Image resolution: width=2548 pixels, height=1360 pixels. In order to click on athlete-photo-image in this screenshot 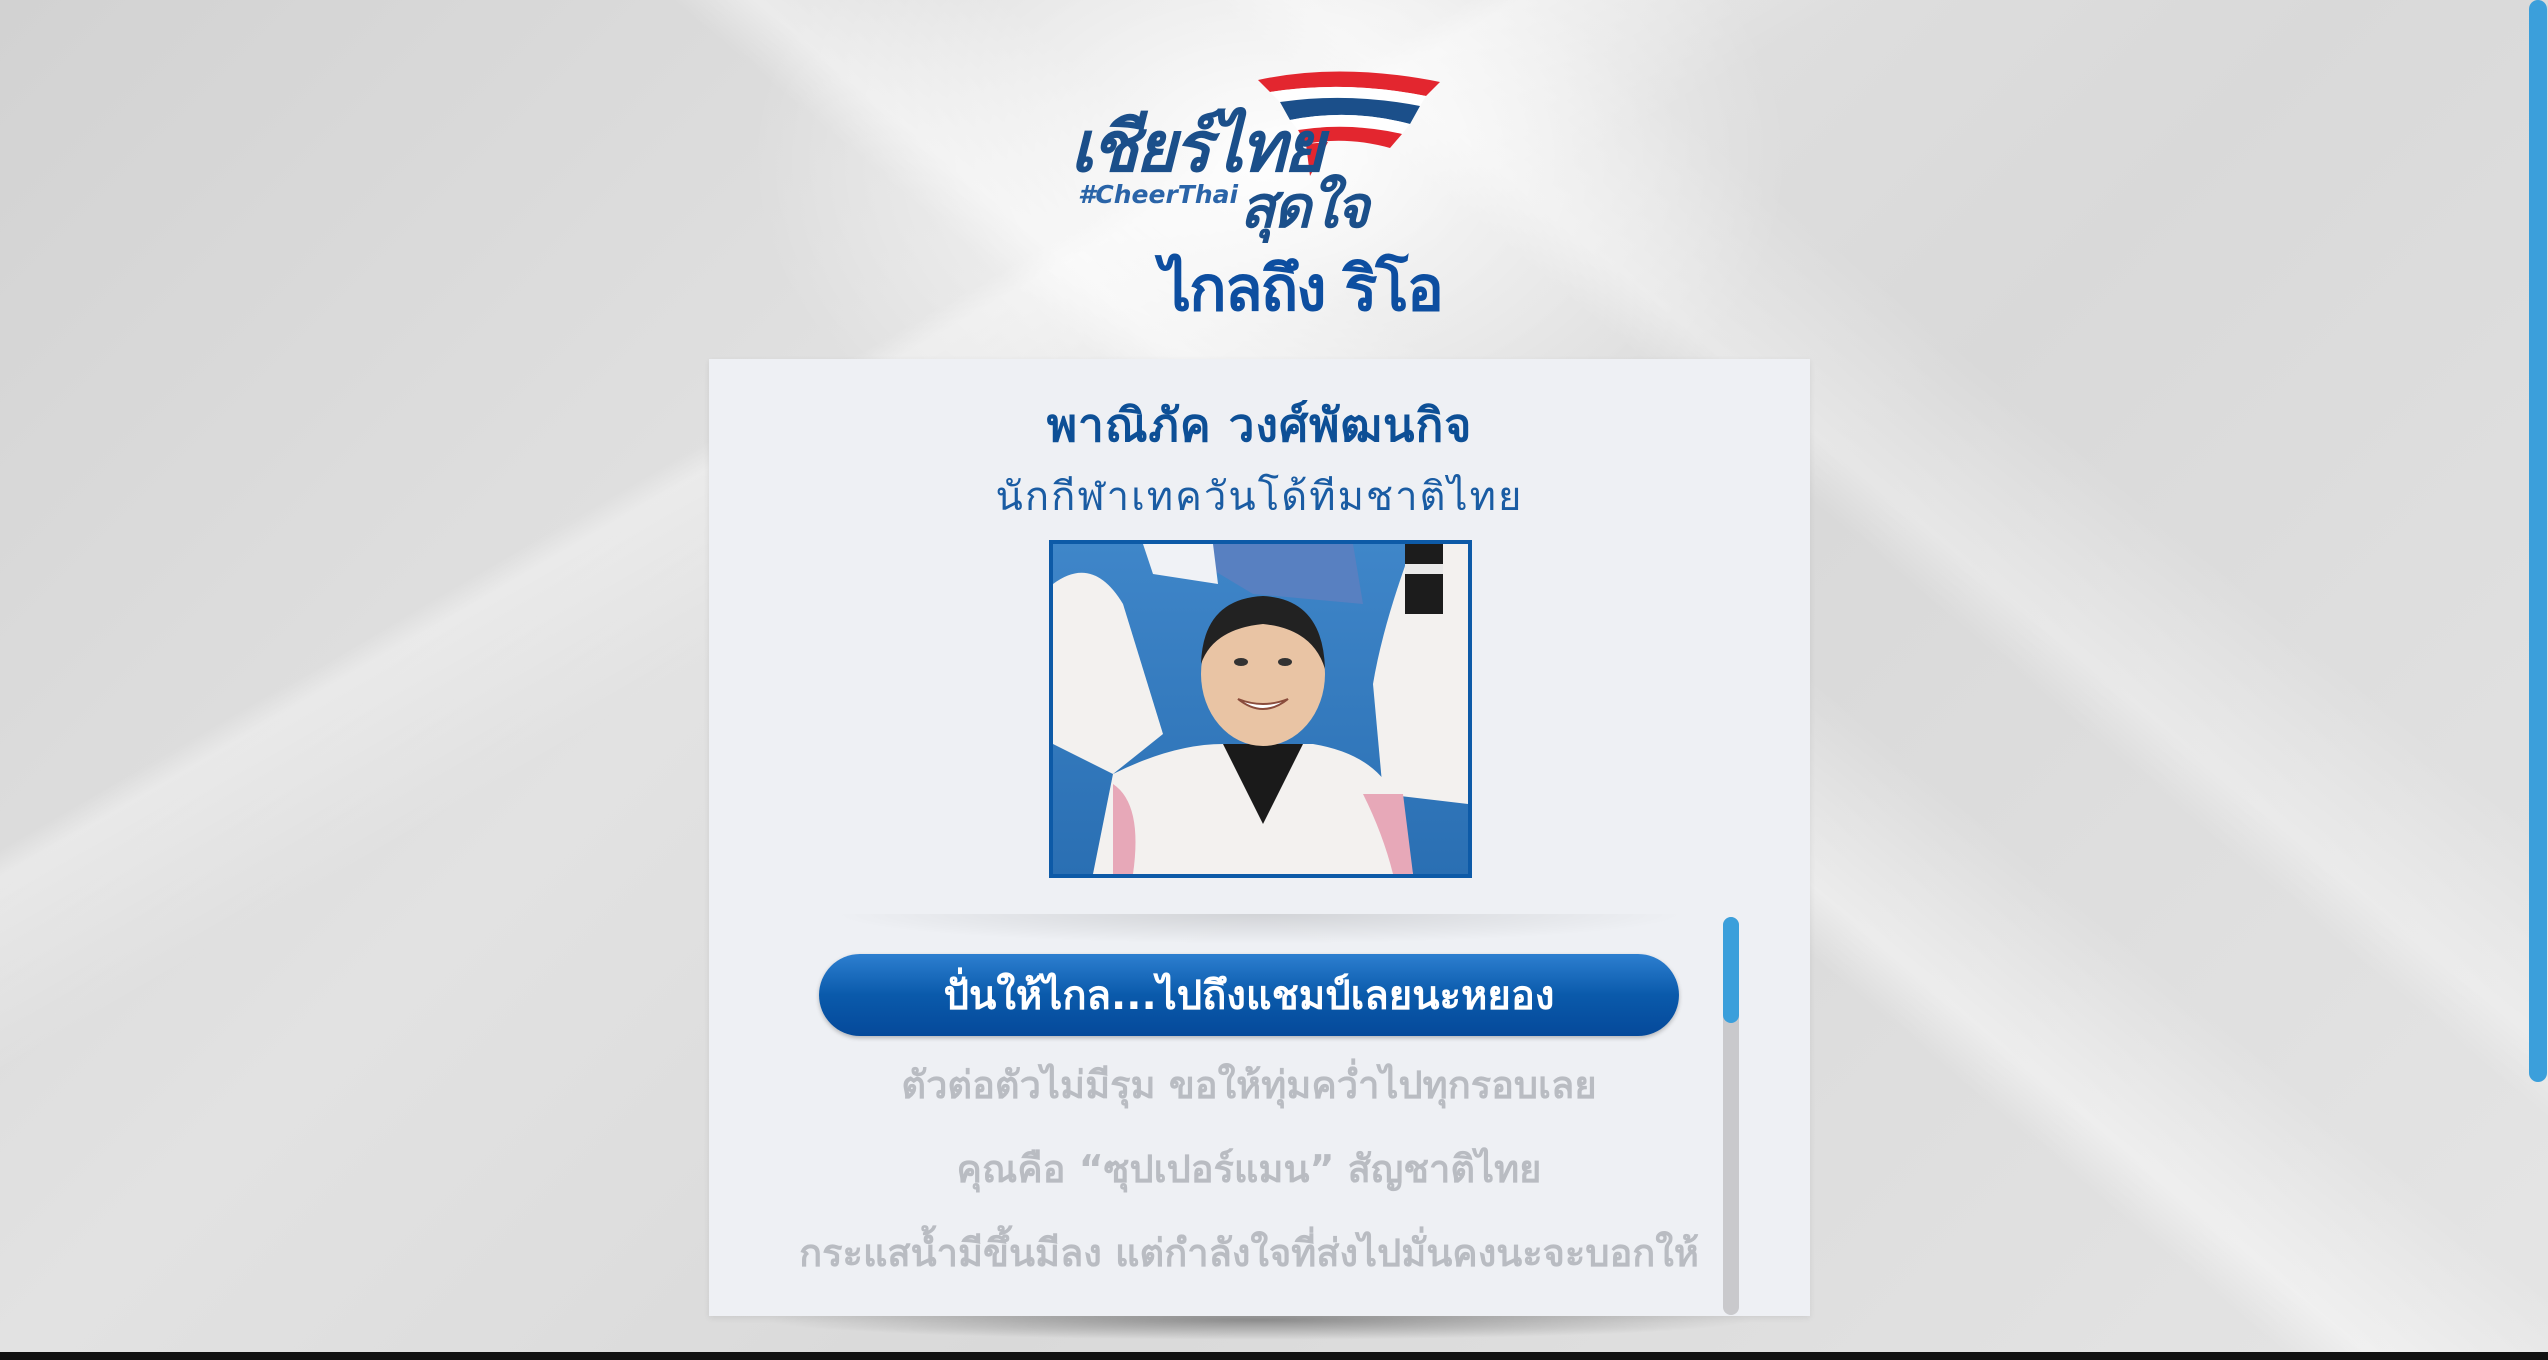, I will do `click(1260, 709)`.